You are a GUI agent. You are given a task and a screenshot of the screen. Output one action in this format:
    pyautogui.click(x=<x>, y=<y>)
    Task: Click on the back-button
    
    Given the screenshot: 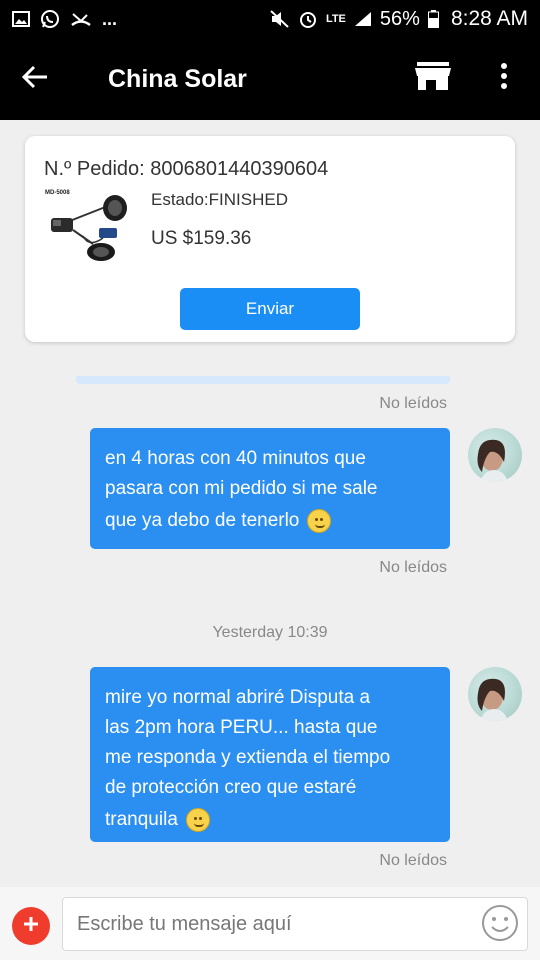 What is the action you would take?
    pyautogui.click(x=35, y=79)
    